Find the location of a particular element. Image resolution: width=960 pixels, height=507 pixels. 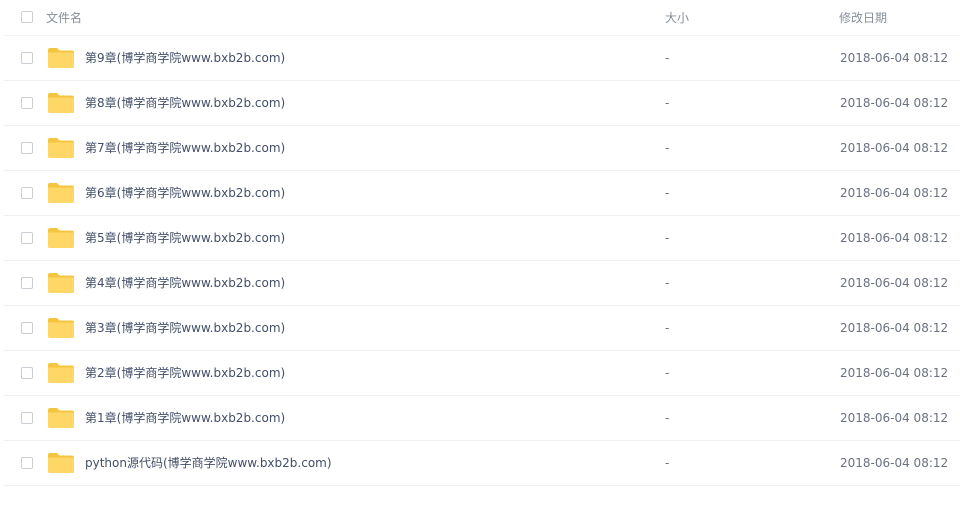

column-header-size: 大小 is located at coordinates (677, 18).